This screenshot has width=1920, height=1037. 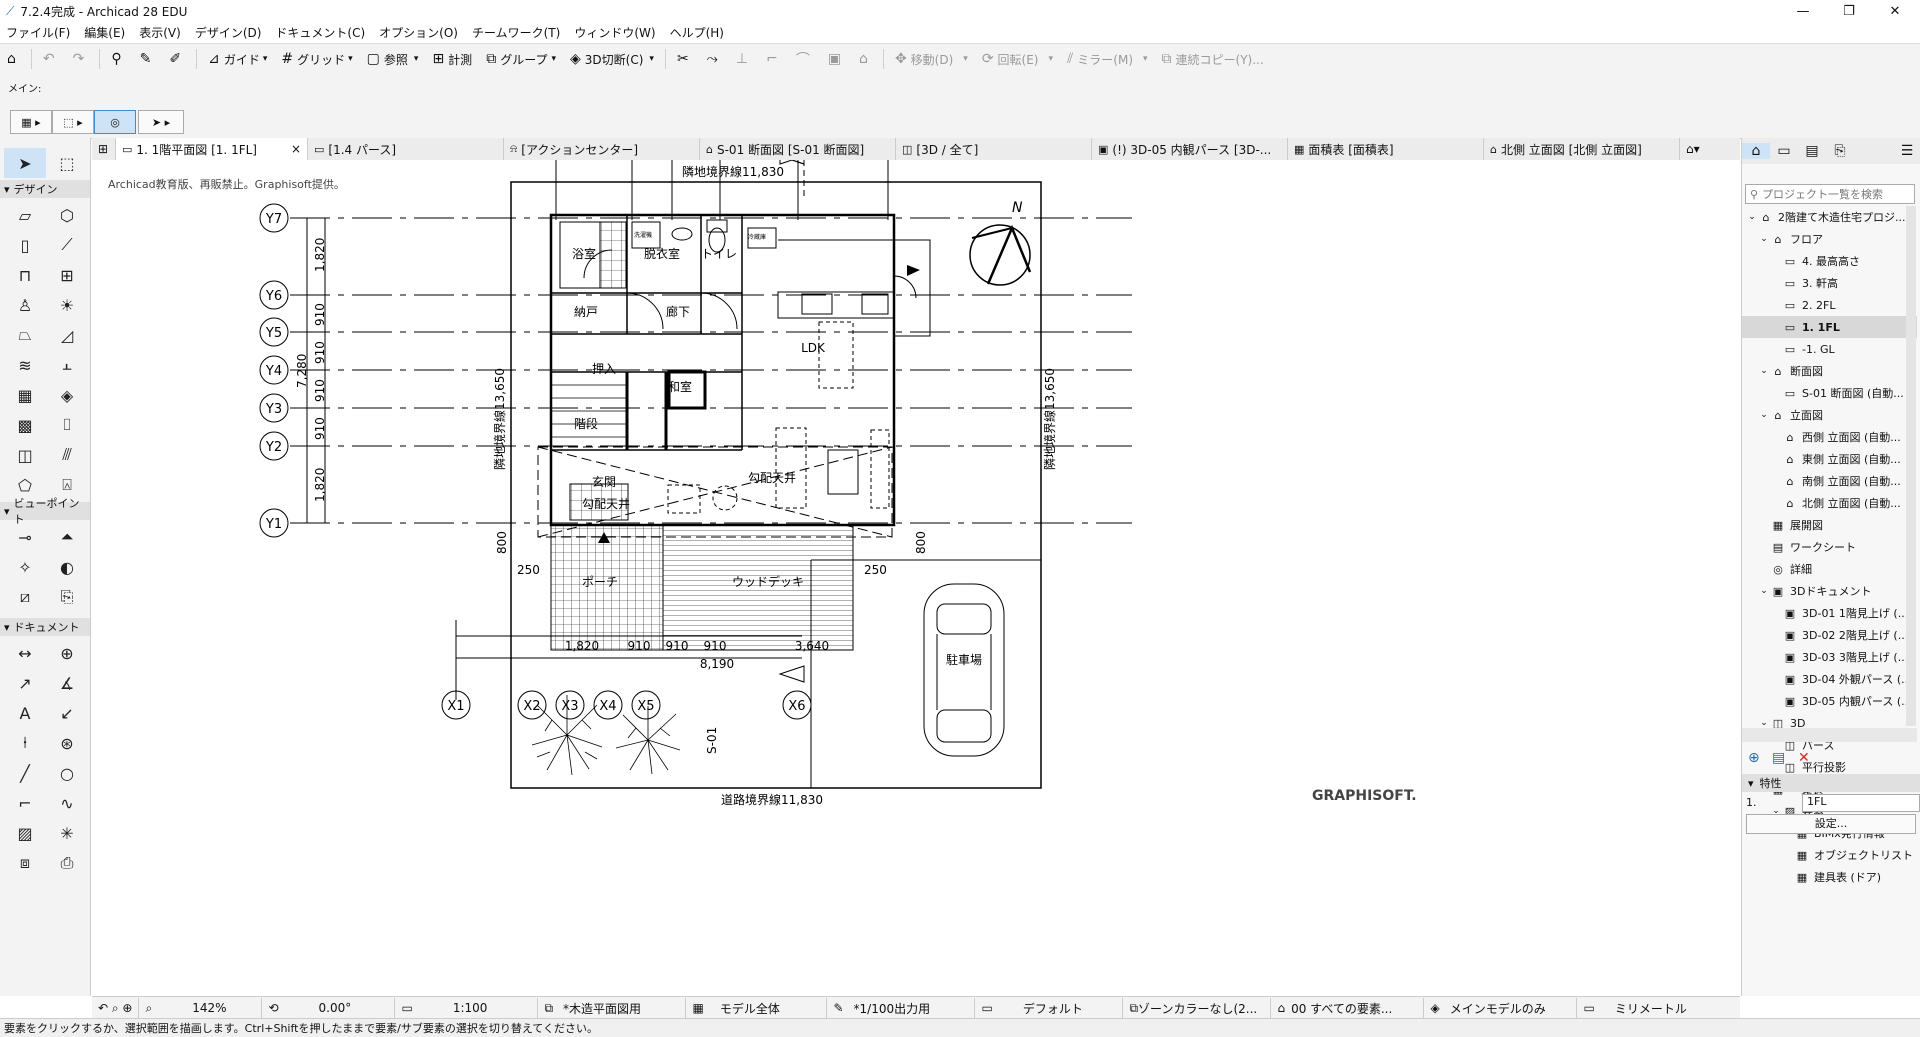 I want to click on model-view-combo: ▦ モデル全体, so click(x=757, y=1008).